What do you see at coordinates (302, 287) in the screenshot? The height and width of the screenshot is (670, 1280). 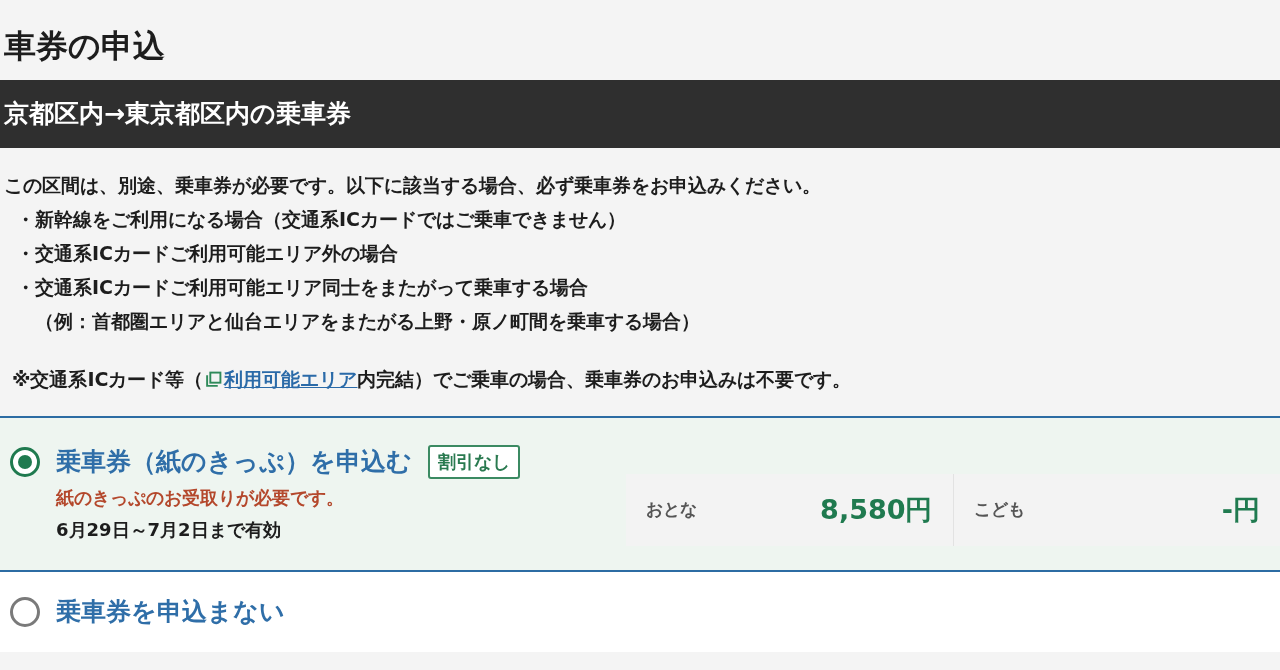 I see `condition-text: ・交通系ICカードご利用可能エリア同士をまたがって乗車する場合` at bounding box center [302, 287].